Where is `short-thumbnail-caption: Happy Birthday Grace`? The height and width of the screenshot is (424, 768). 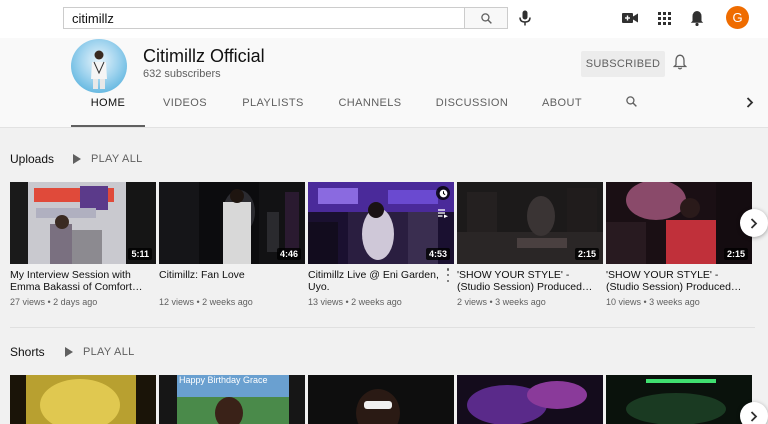 short-thumbnail-caption: Happy Birthday Grace is located at coordinates (223, 380).